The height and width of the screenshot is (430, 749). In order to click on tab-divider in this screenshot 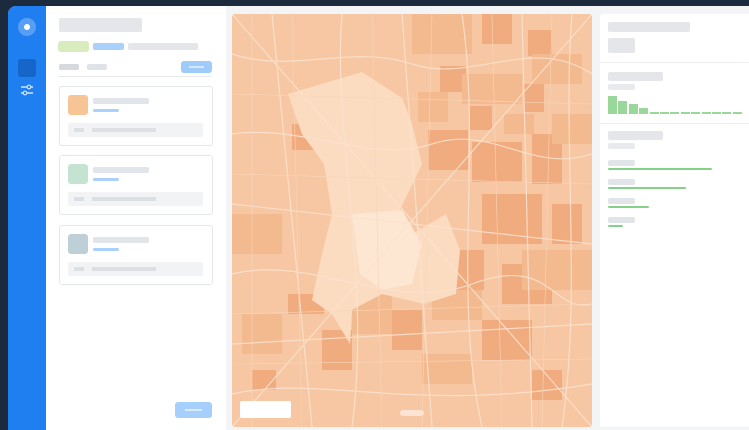, I will do `click(135, 76)`.